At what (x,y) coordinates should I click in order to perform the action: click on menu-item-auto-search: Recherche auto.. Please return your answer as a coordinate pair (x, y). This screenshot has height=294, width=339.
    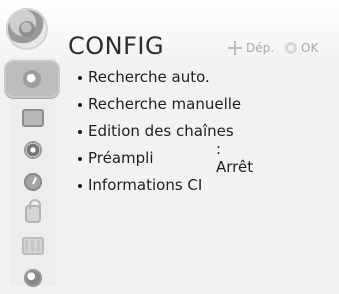
    Looking at the image, I should click on (144, 77).